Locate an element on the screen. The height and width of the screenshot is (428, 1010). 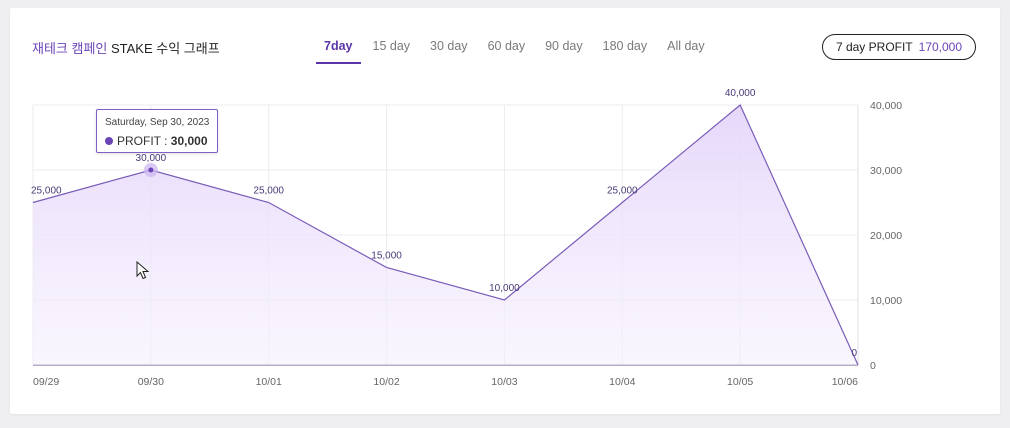
y-tick-label: 40,000 is located at coordinates (886, 106).